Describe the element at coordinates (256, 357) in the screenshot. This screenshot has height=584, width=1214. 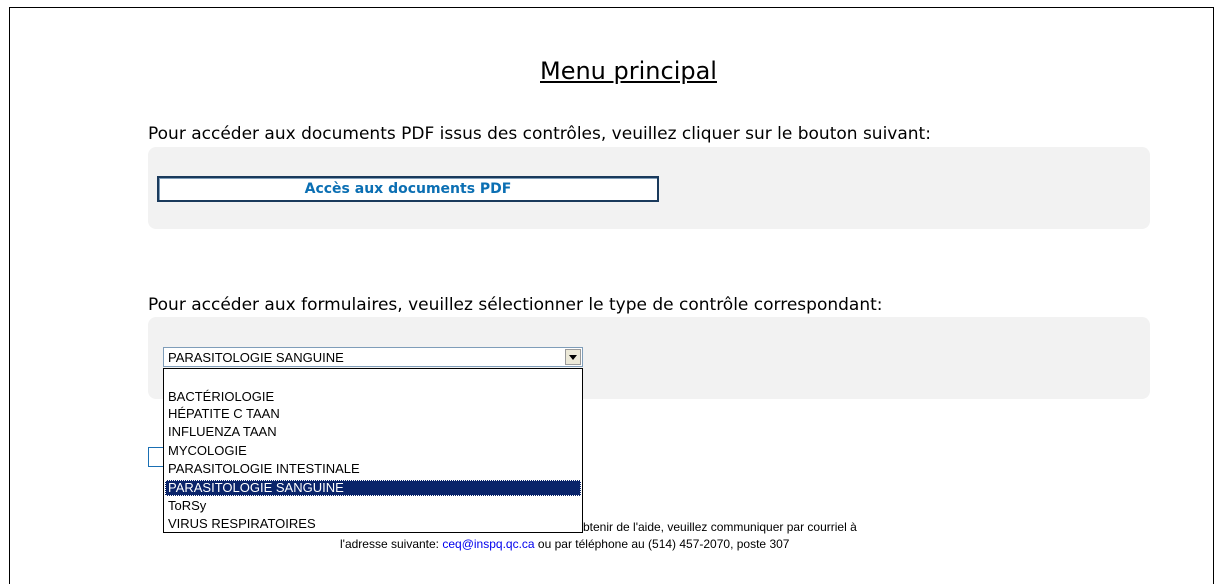
I see `select-current-value: PARASITOLOGIE SANGUINE` at that location.